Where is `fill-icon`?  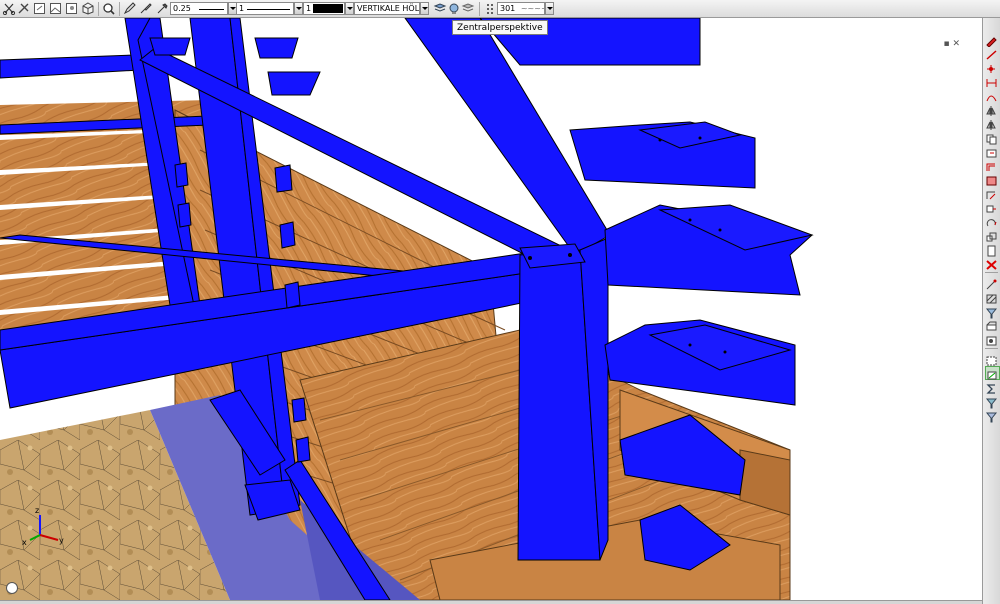
fill-icon is located at coordinates (991, 179).